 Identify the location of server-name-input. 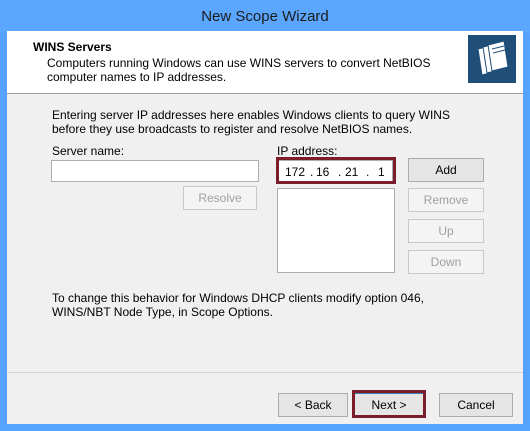
(155, 171).